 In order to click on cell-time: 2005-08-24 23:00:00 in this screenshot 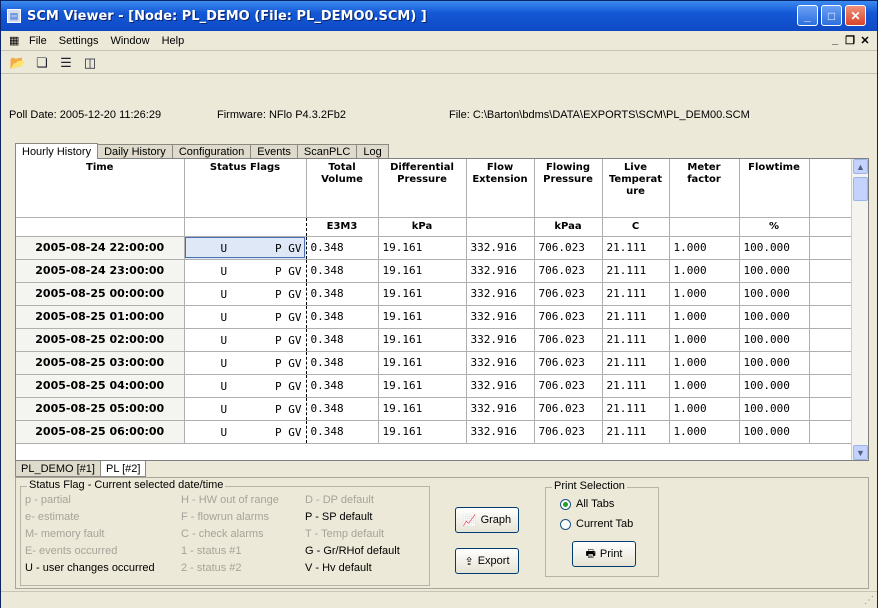, I will do `click(100, 271)`.